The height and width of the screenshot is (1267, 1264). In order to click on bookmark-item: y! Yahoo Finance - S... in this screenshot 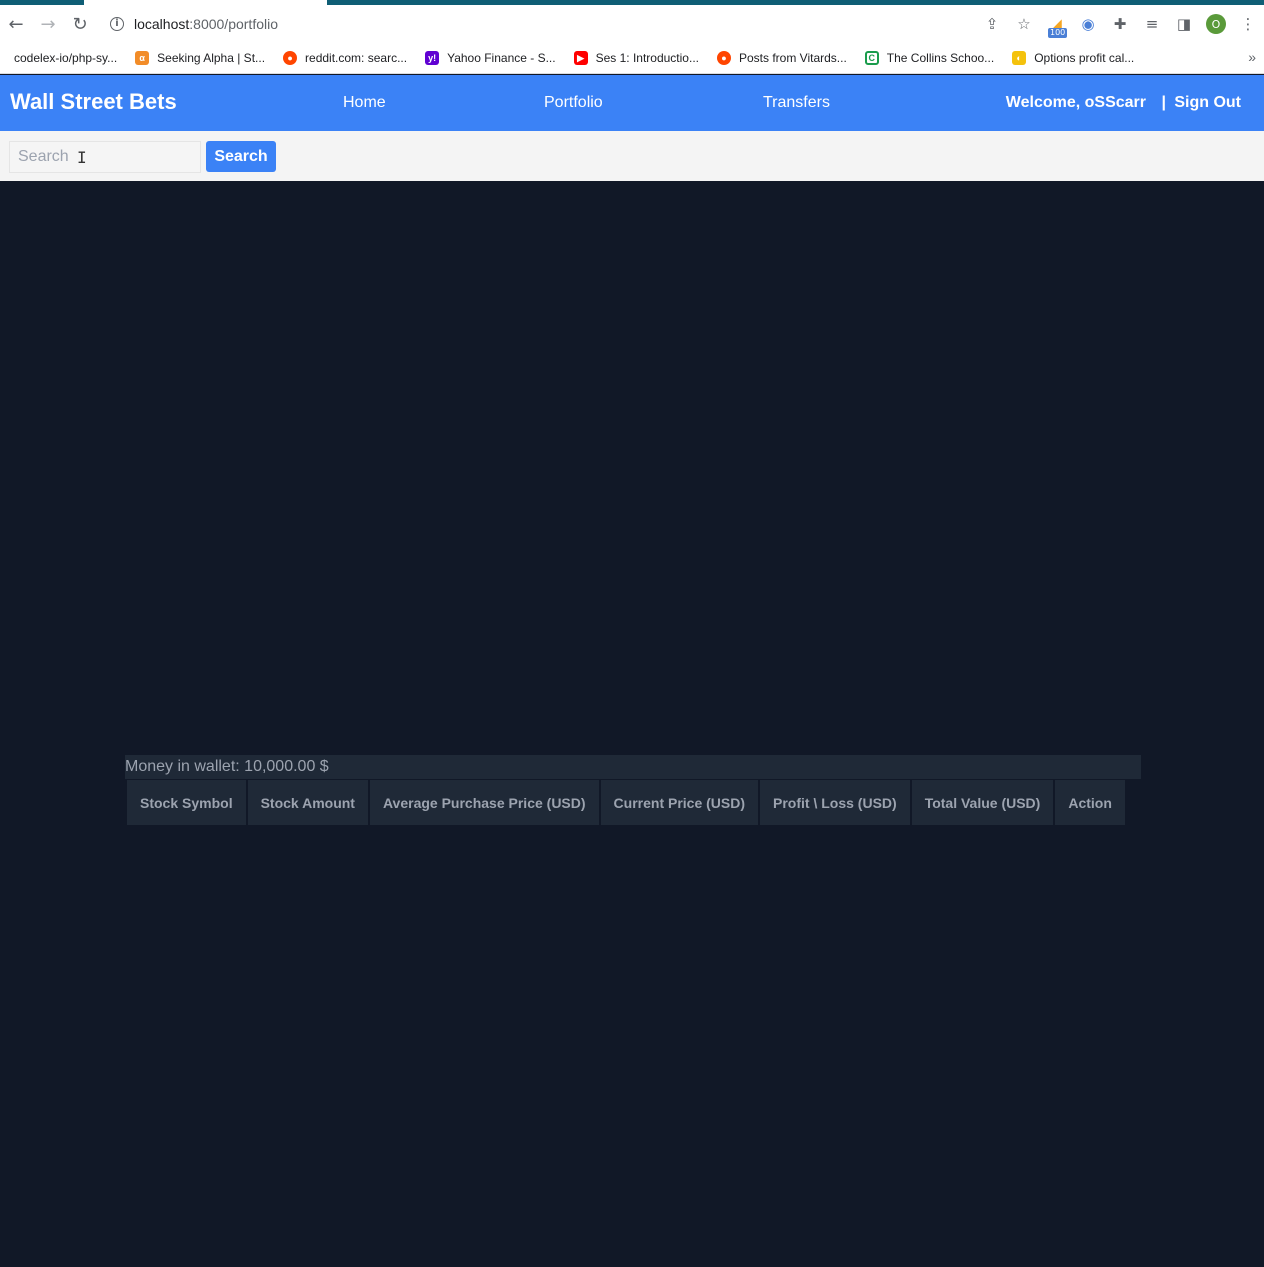, I will do `click(490, 58)`.